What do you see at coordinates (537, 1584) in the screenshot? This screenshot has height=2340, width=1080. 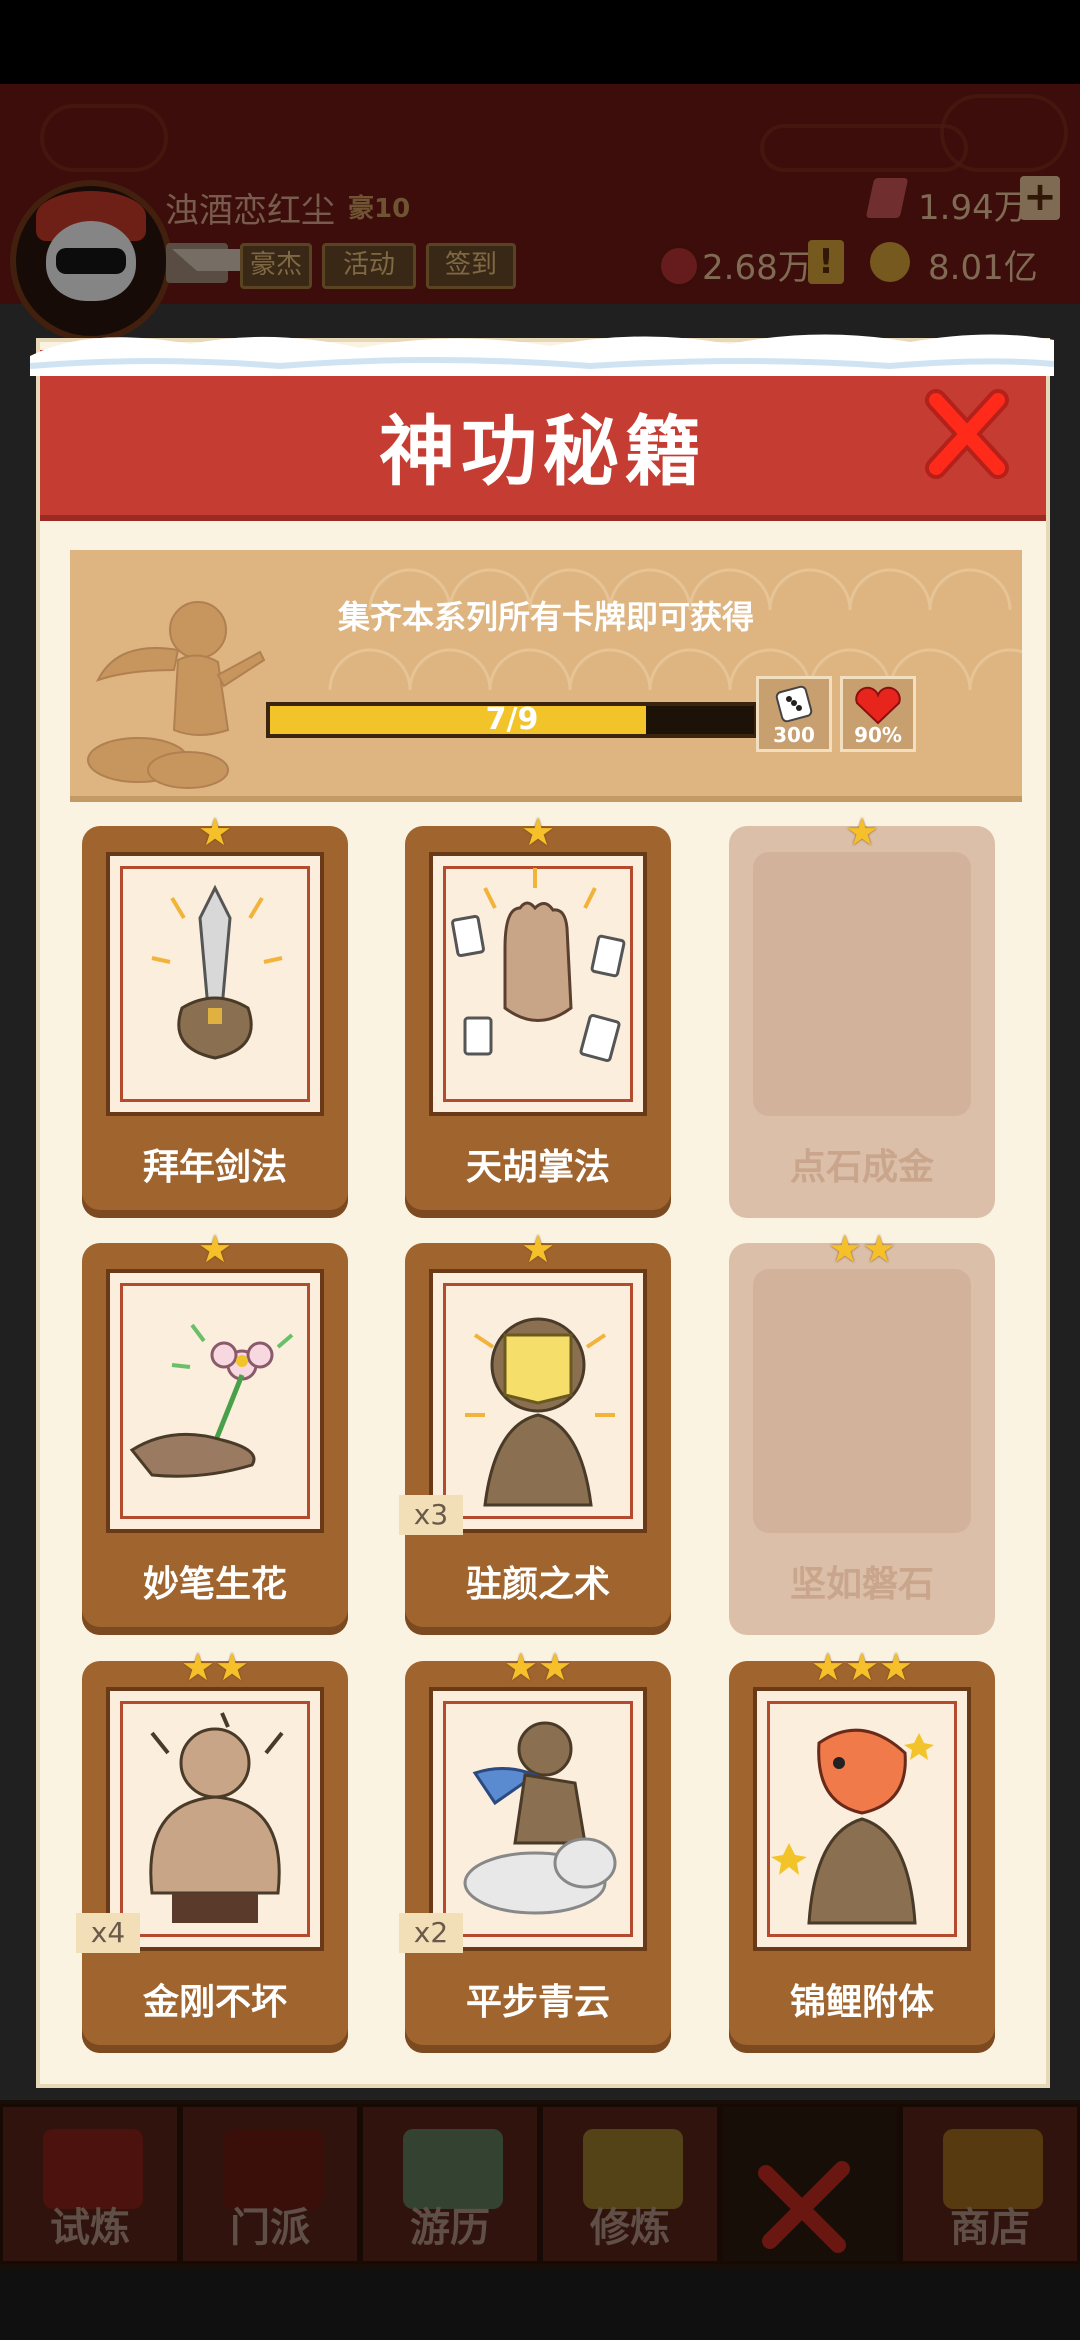 I see `card-name: 驻颜之术` at bounding box center [537, 1584].